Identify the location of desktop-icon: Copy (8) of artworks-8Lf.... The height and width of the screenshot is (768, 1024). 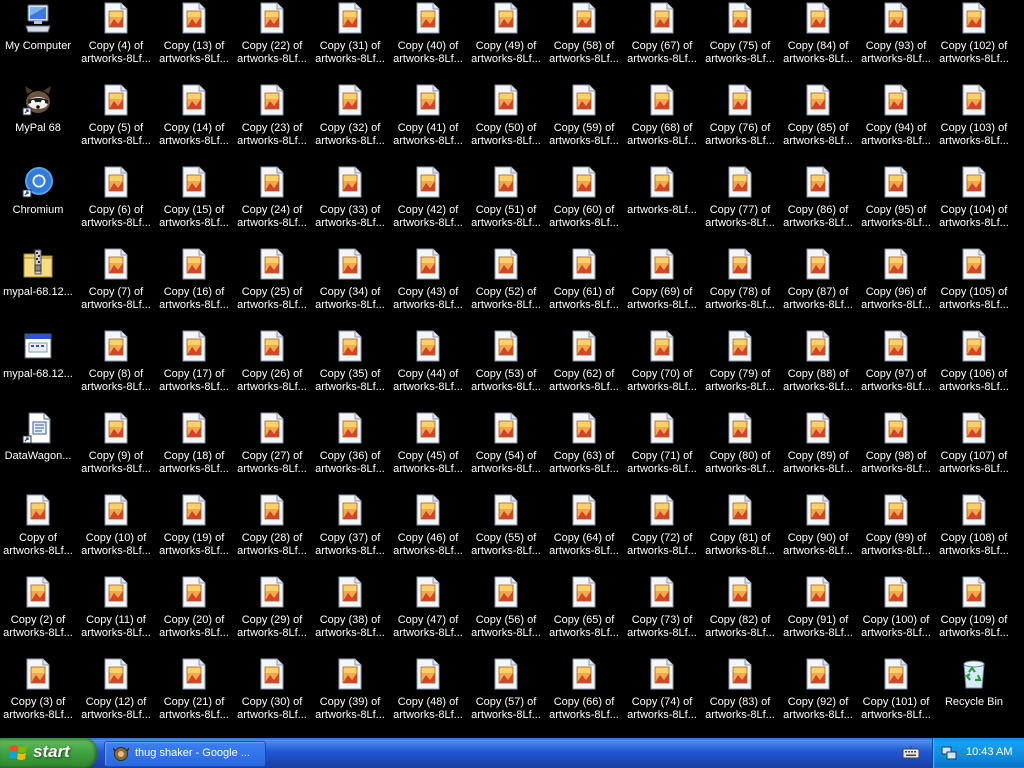
(116, 370).